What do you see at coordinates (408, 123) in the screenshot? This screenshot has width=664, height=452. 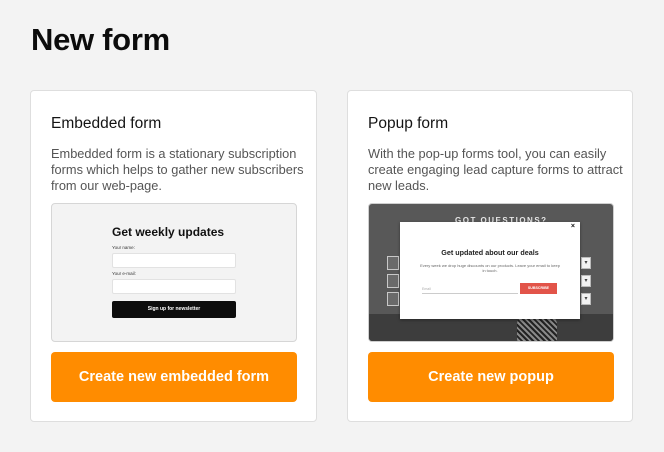 I see `popup-form-title: Popup form` at bounding box center [408, 123].